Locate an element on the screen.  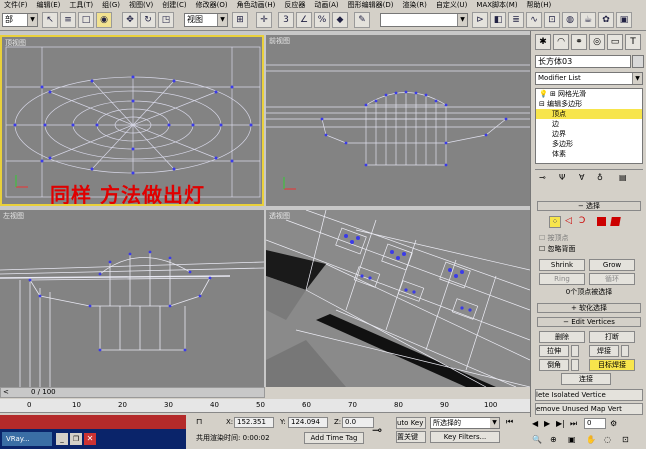
utilities-tab-icon: T is located at coordinates (633, 42).